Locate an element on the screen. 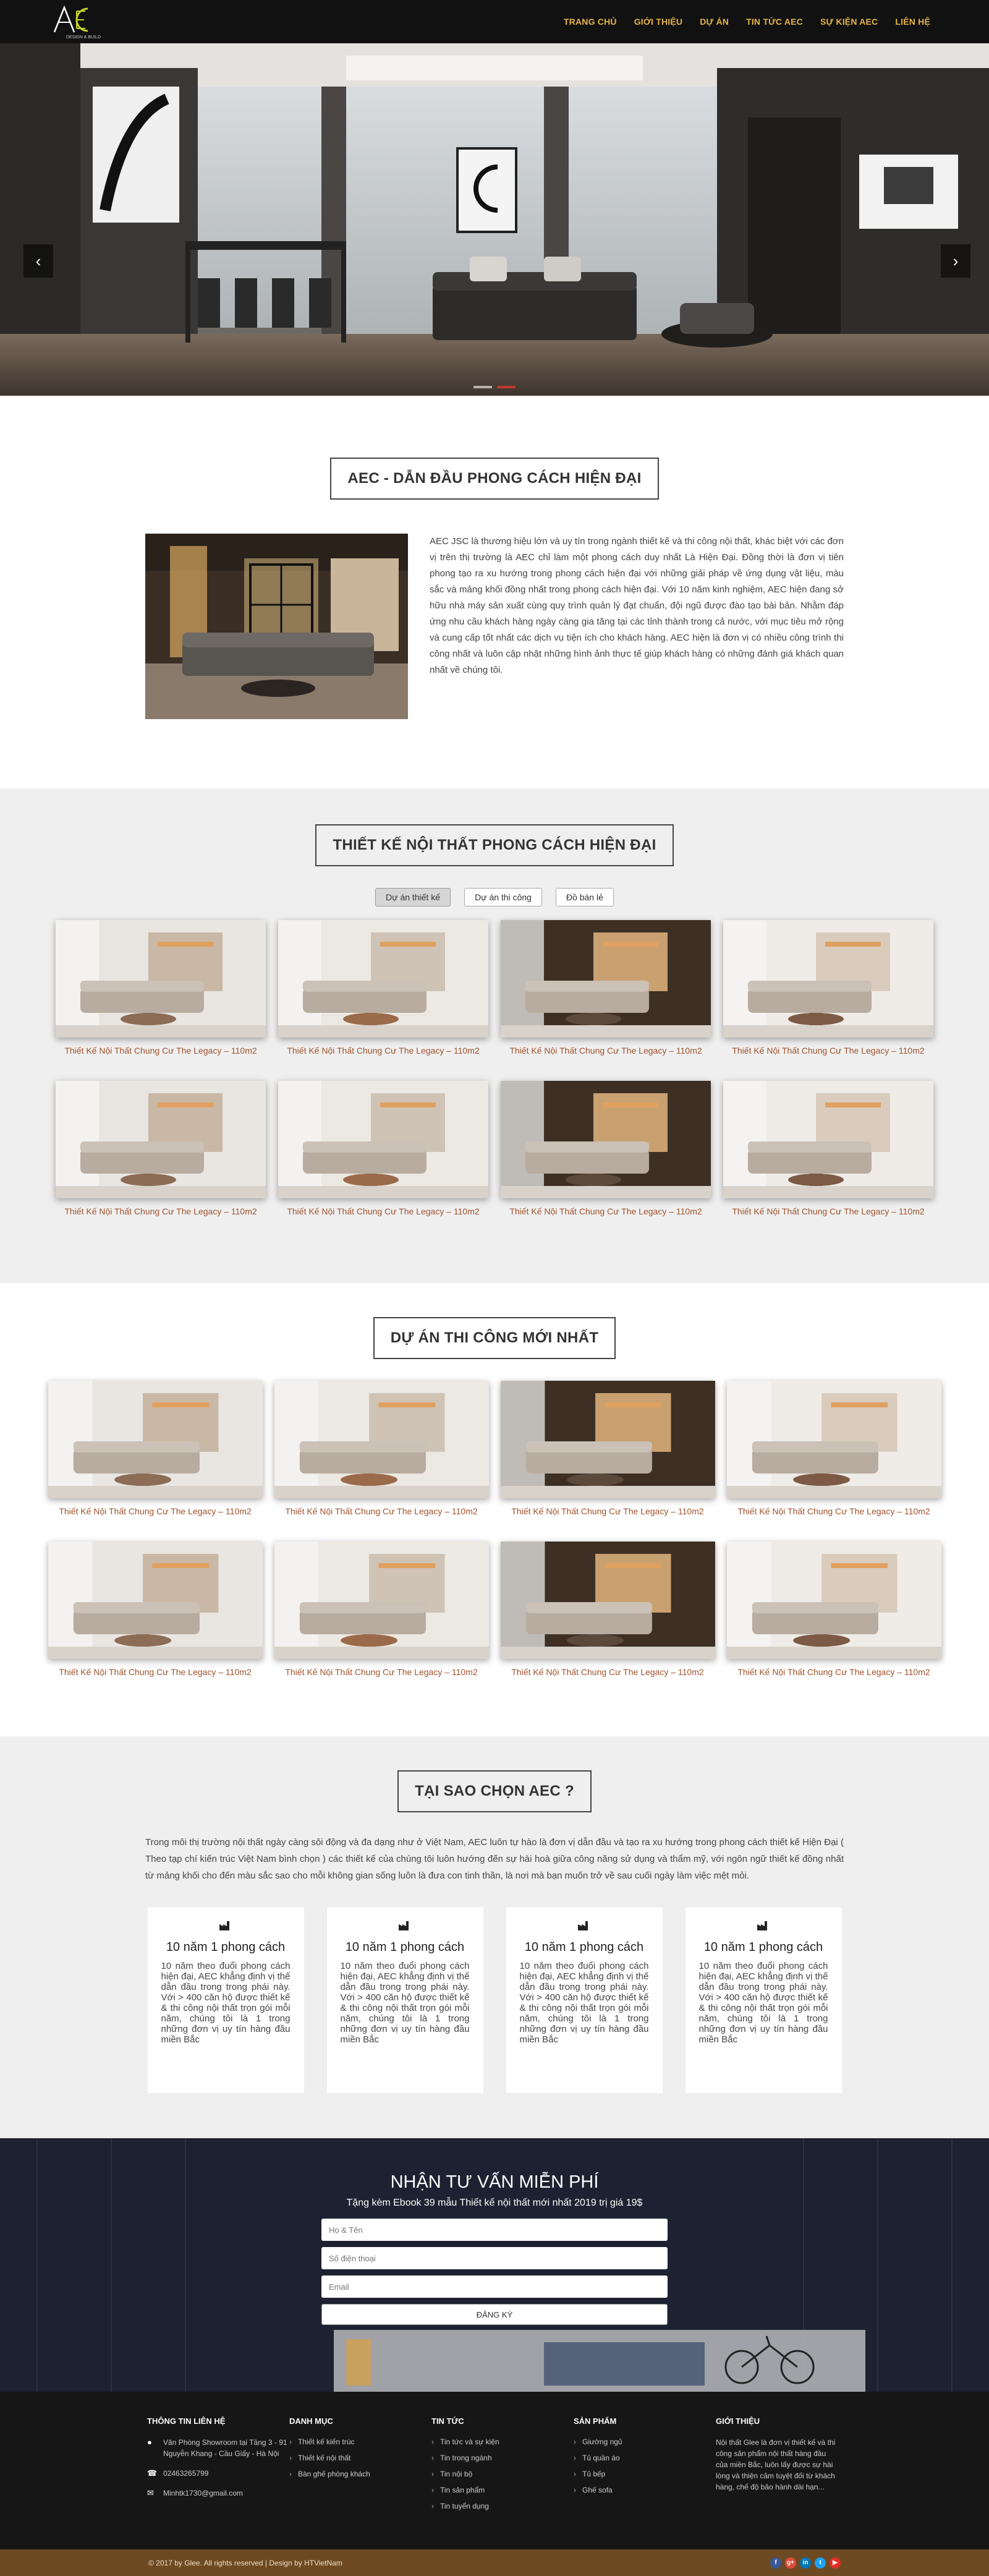 This screenshot has height=2576, width=989. footer-link: Tủ quần áo is located at coordinates (645, 2458).